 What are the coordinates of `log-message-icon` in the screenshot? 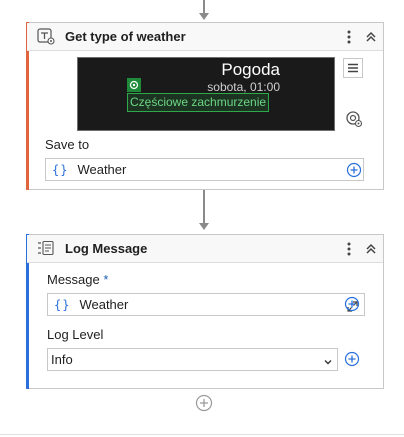 It's located at (46, 248).